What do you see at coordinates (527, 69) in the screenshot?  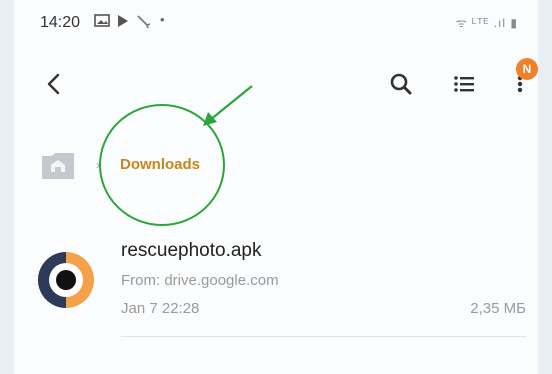 I see `notification-badge: N` at bounding box center [527, 69].